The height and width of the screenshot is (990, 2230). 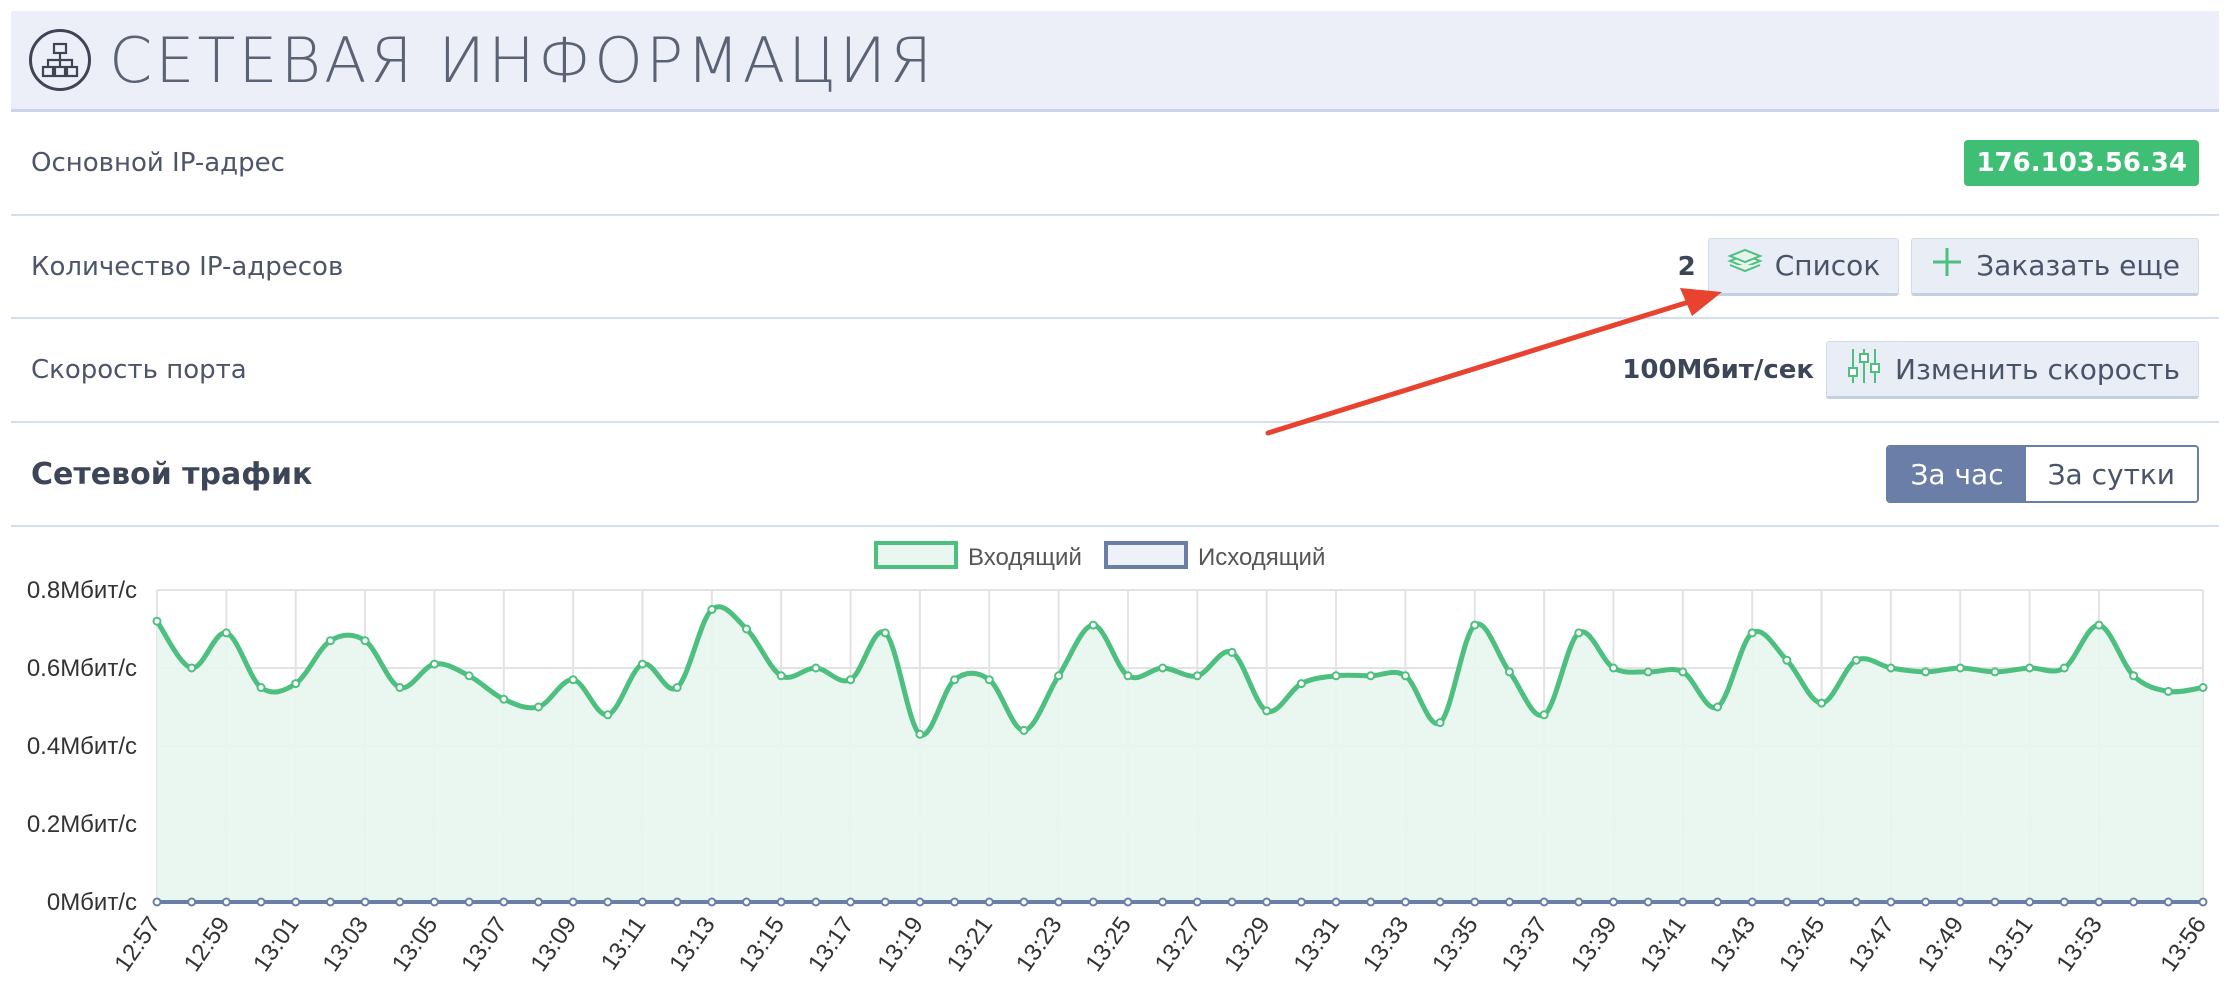 What do you see at coordinates (970, 944) in the screenshot?
I see `x-tick-label: 13:21` at bounding box center [970, 944].